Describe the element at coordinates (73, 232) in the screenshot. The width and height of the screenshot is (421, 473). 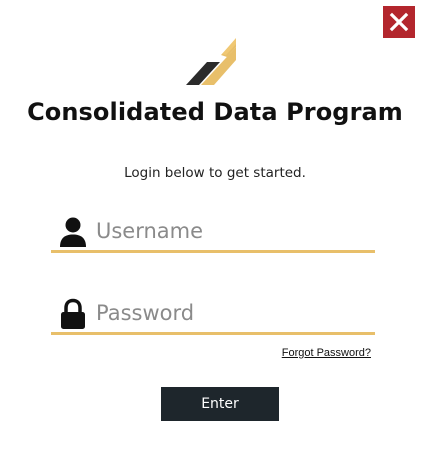
I see `user-icon` at that location.